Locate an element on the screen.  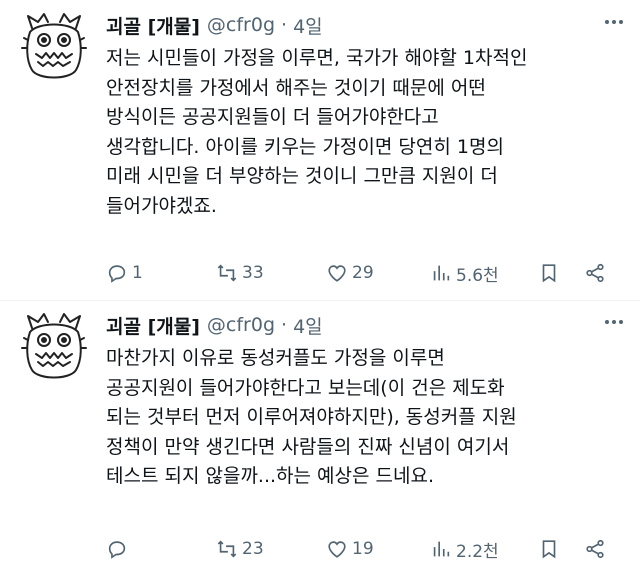
tweet-line: 생각합니다. 아이를 키우는 가정이면 당연히 1명의 is located at coordinates (305, 146).